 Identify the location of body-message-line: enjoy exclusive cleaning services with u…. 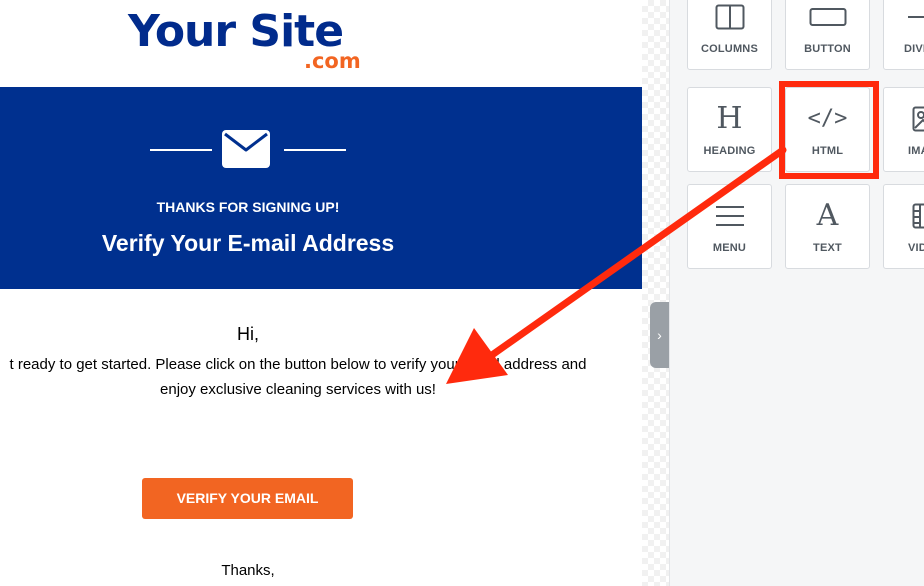
(298, 389).